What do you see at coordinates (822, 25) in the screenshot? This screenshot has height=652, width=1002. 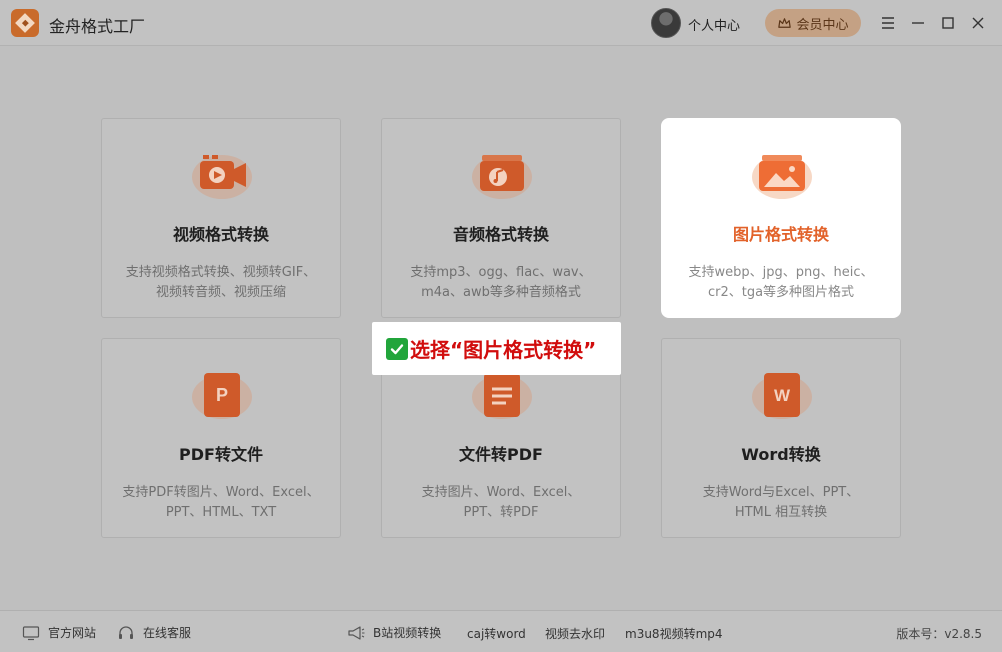 I see `vip-label: 会员中心` at bounding box center [822, 25].